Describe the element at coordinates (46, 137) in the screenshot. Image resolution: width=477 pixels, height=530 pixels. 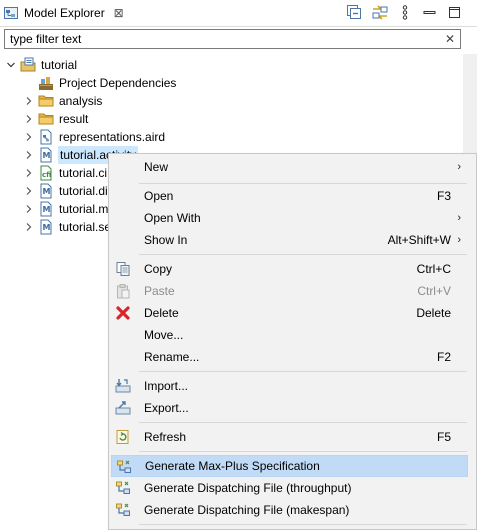
I see `aird-file-icon` at that location.